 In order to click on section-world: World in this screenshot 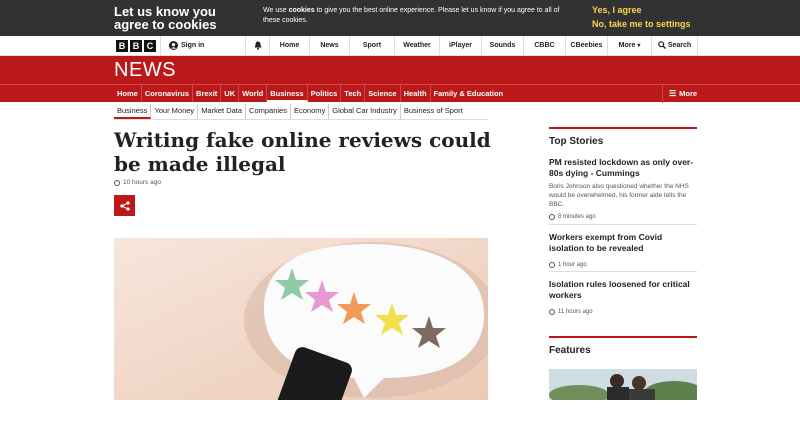, I will do `click(253, 93)`.